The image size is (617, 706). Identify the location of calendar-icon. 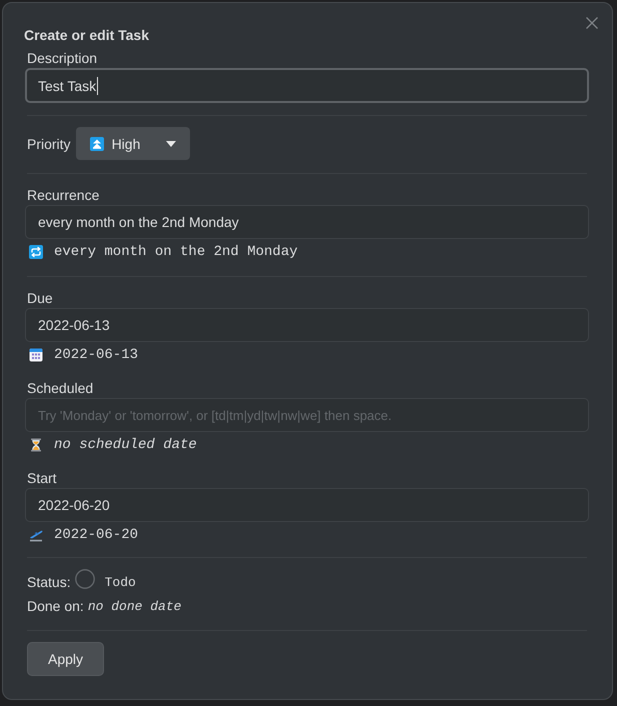
(36, 355).